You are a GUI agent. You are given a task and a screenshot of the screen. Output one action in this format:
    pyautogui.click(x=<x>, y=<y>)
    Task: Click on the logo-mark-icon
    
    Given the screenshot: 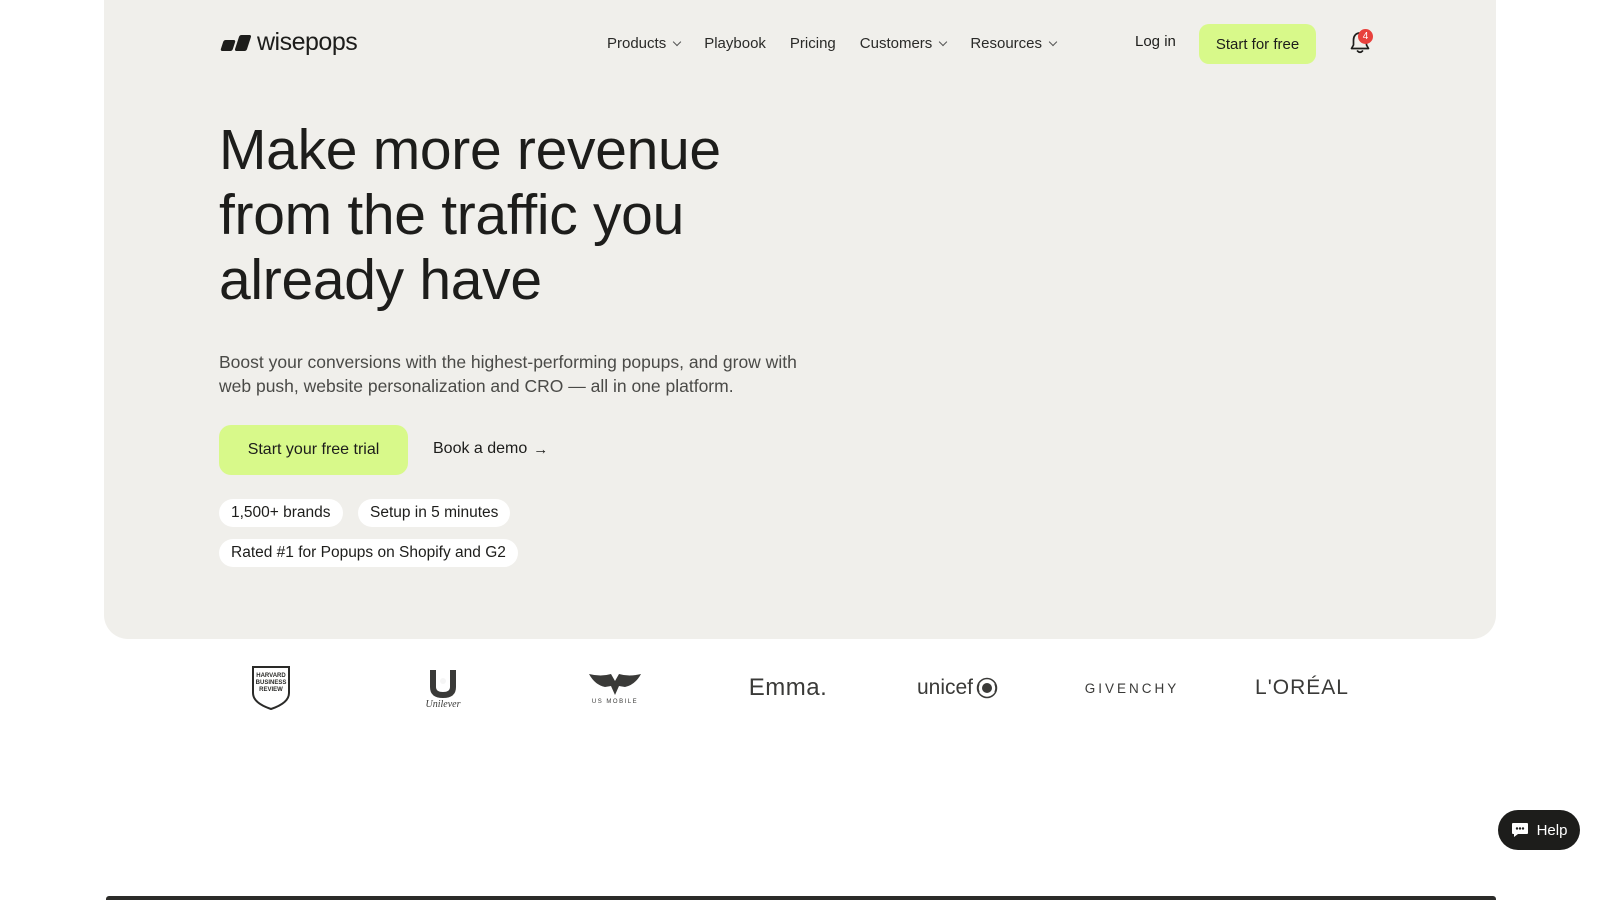 What is the action you would take?
    pyautogui.click(x=236, y=42)
    